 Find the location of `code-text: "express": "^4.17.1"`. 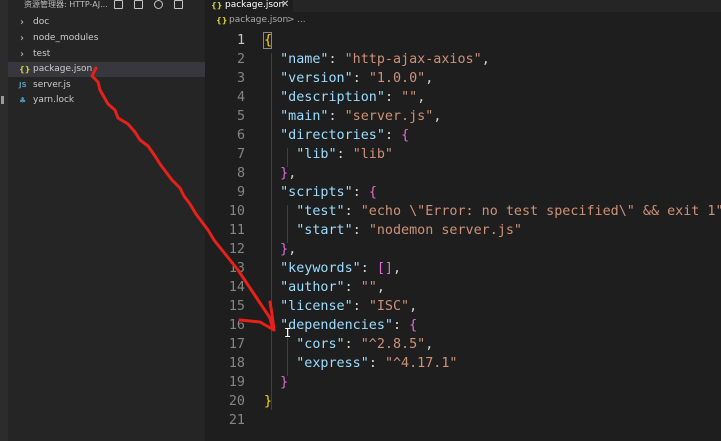

code-text: "express": "^4.17.1" is located at coordinates (360, 363).